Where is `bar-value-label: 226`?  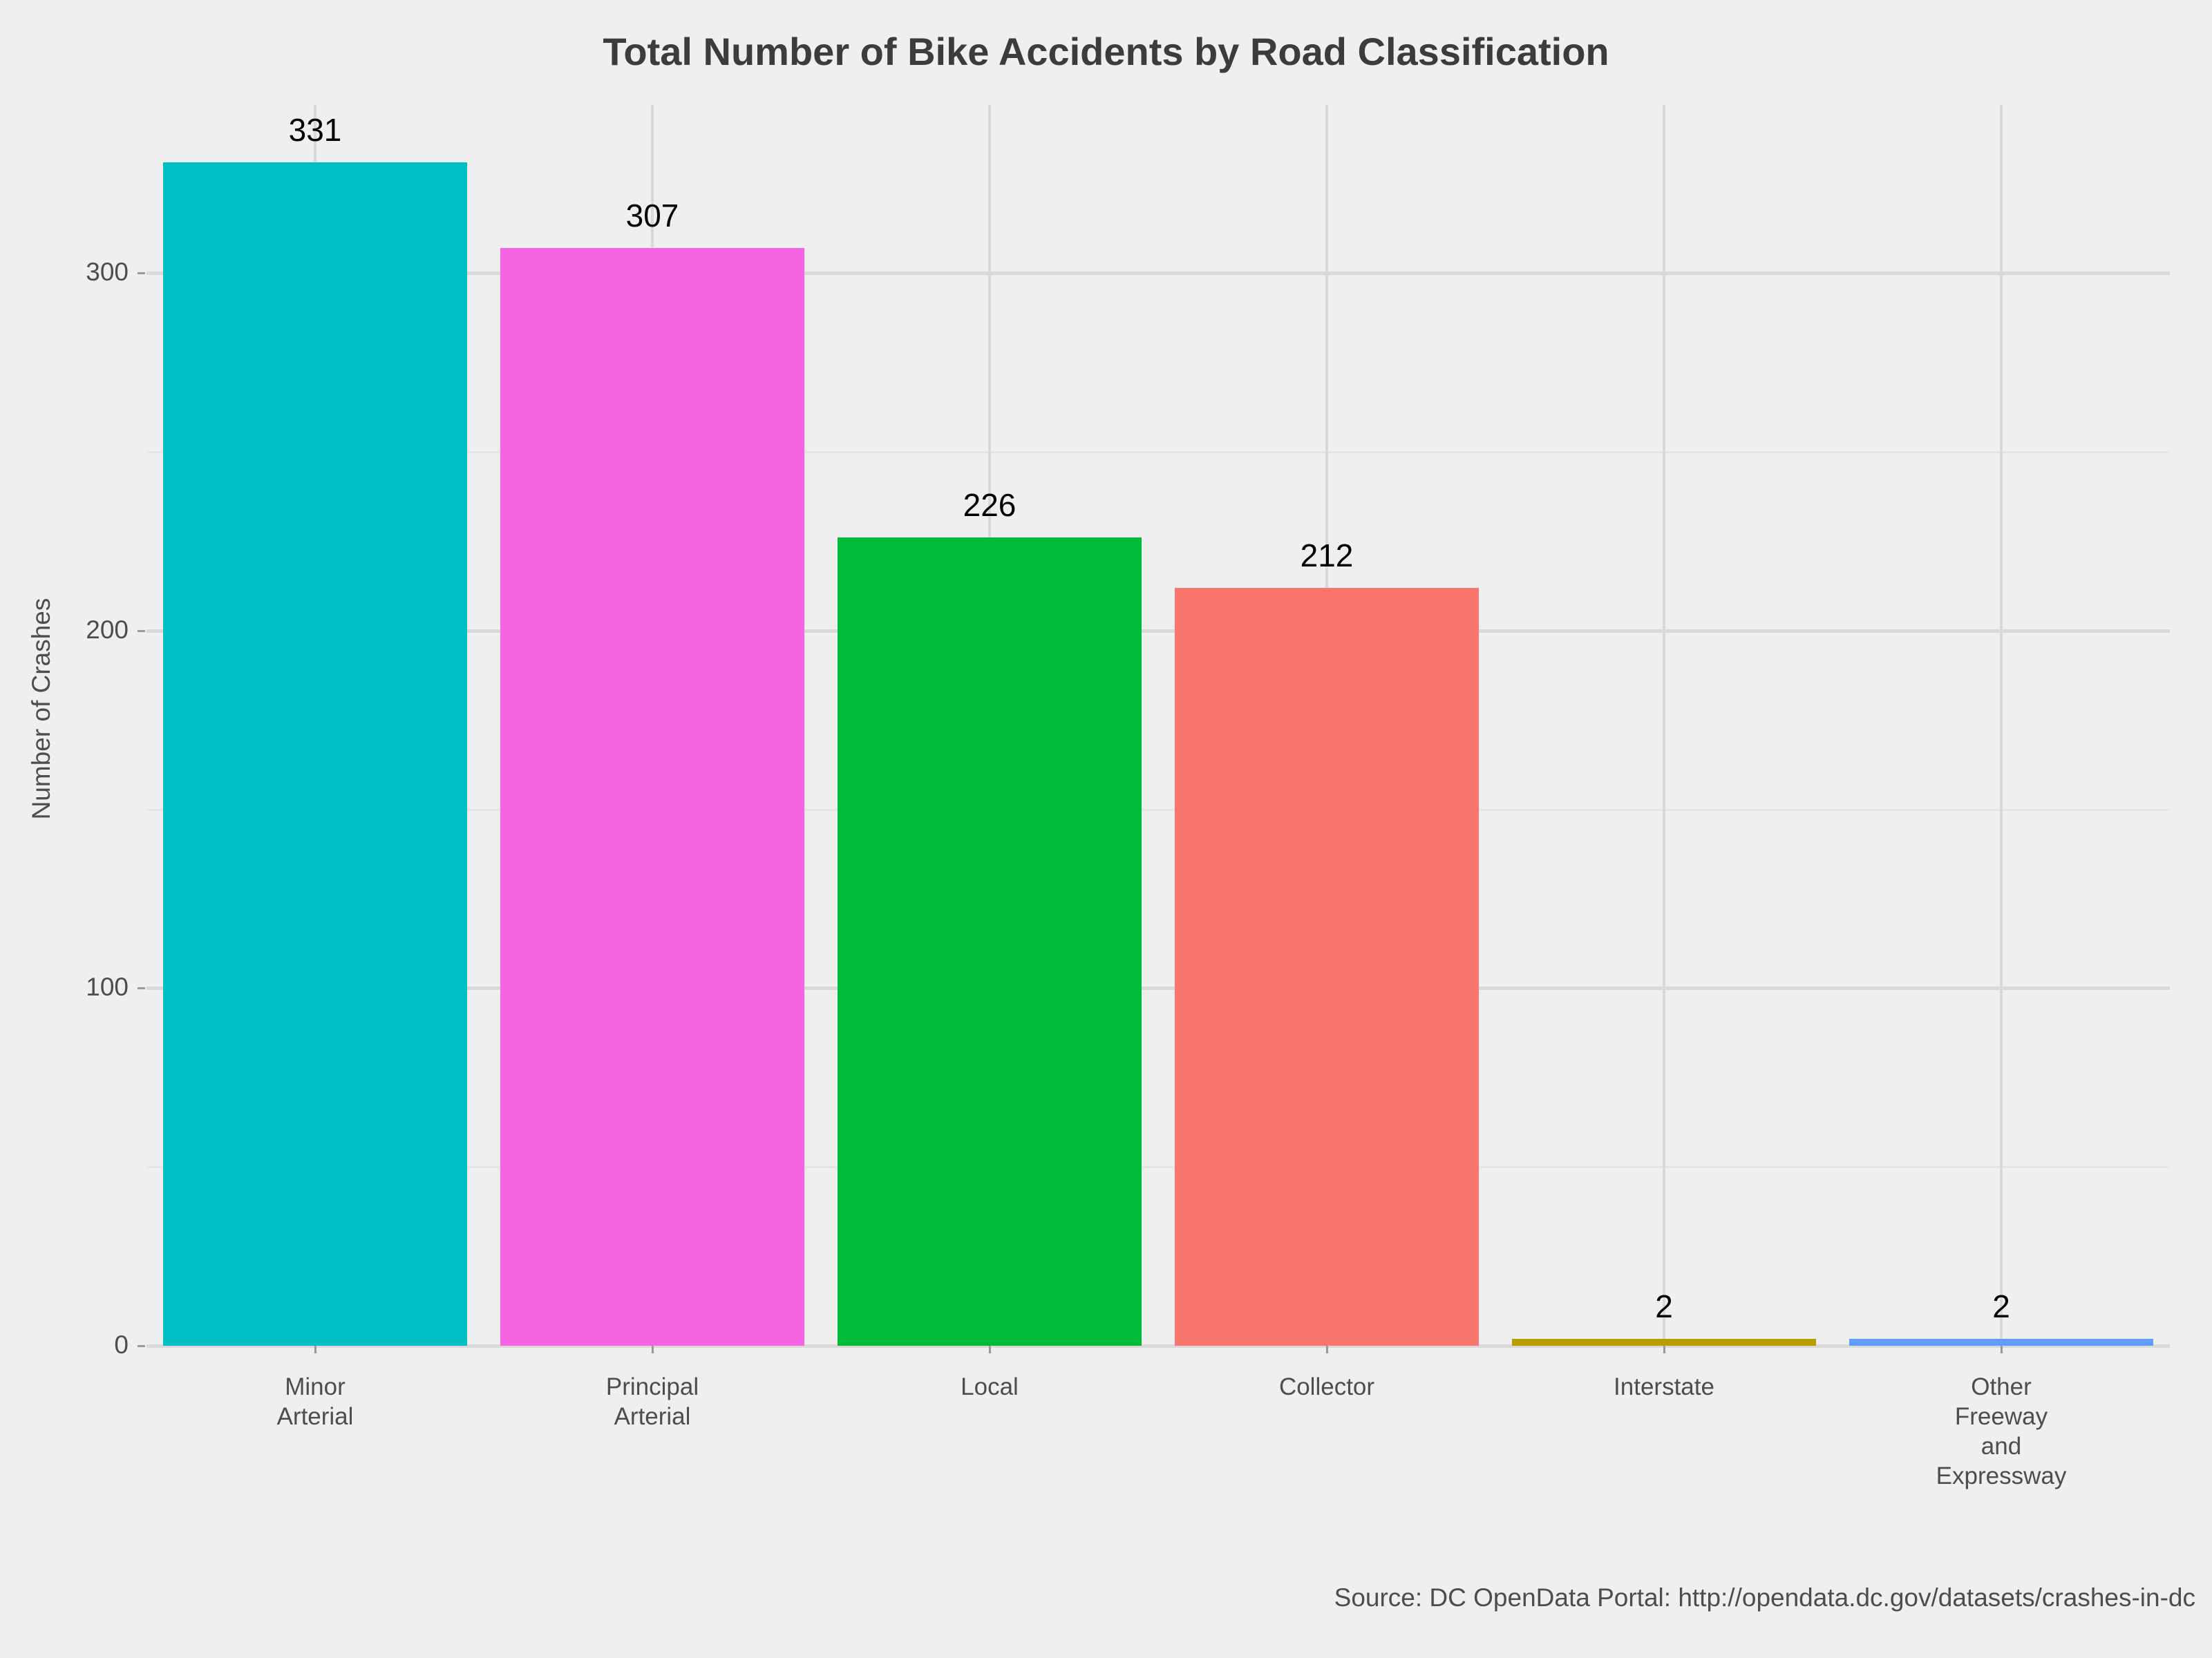
bar-value-label: 226 is located at coordinates (990, 505).